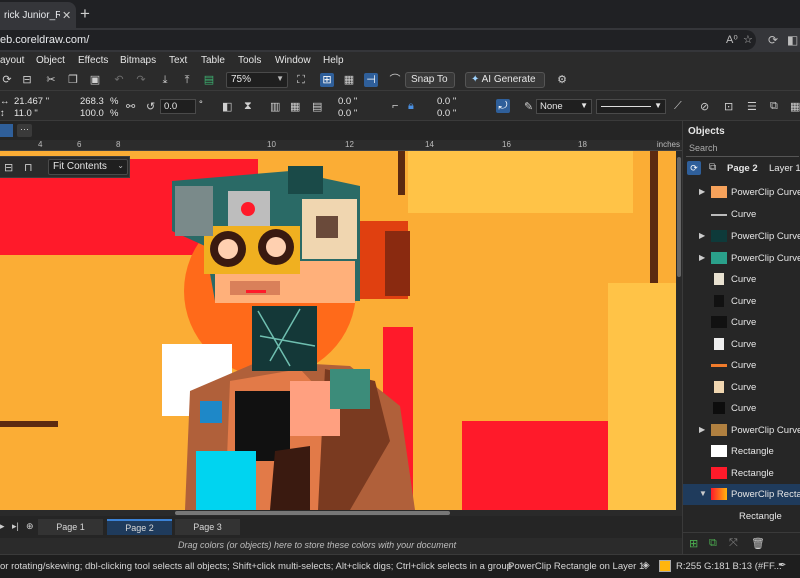 Image resolution: width=800 pixels, height=578 pixels. I want to click on rulers-toggle-icon: ⊞, so click(327, 80).